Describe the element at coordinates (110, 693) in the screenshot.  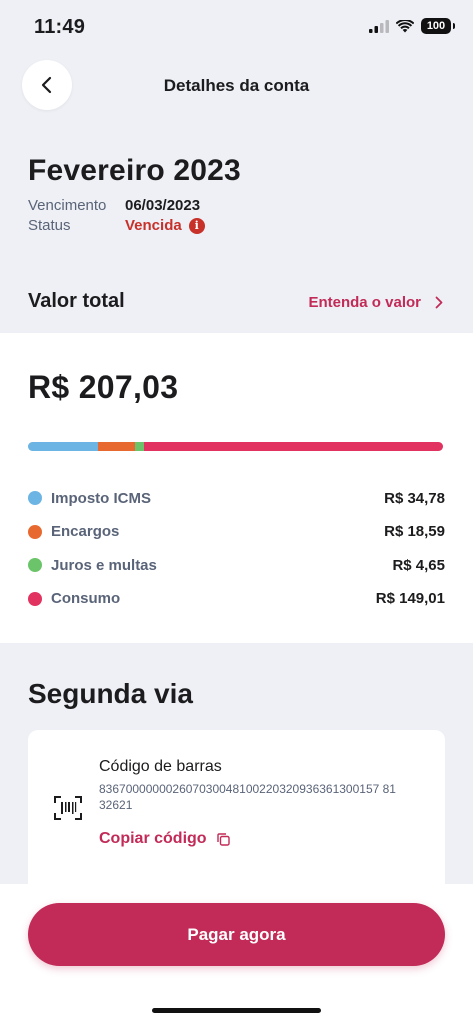
I see `second-copy-heading: Segunda via` at that location.